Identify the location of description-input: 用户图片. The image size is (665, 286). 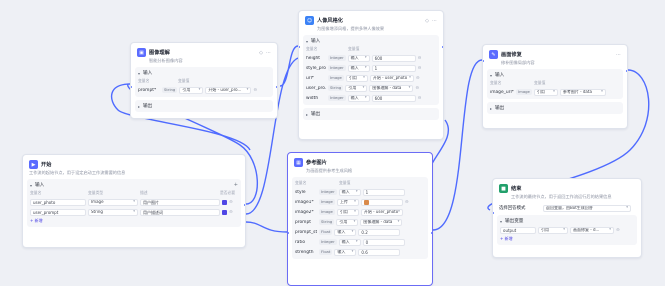
(180, 202).